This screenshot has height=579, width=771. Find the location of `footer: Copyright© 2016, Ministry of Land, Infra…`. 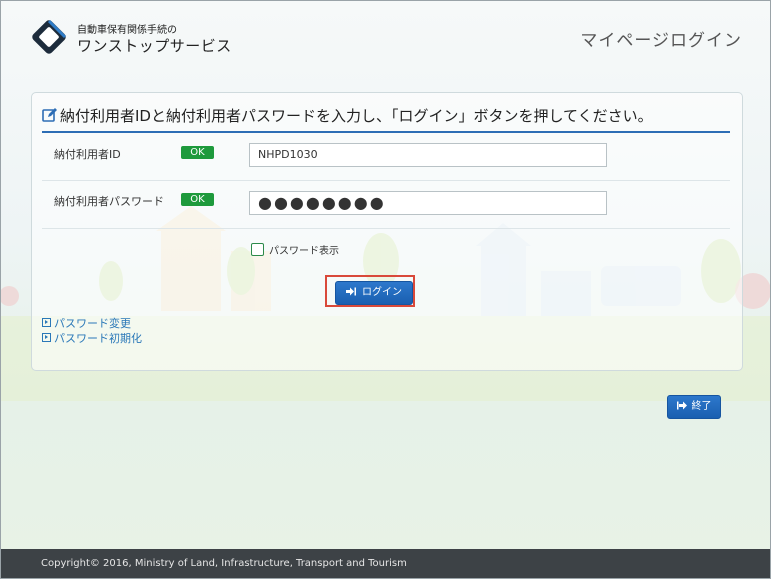

footer: Copyright© 2016, Ministry of Land, Infra… is located at coordinates (385, 563).